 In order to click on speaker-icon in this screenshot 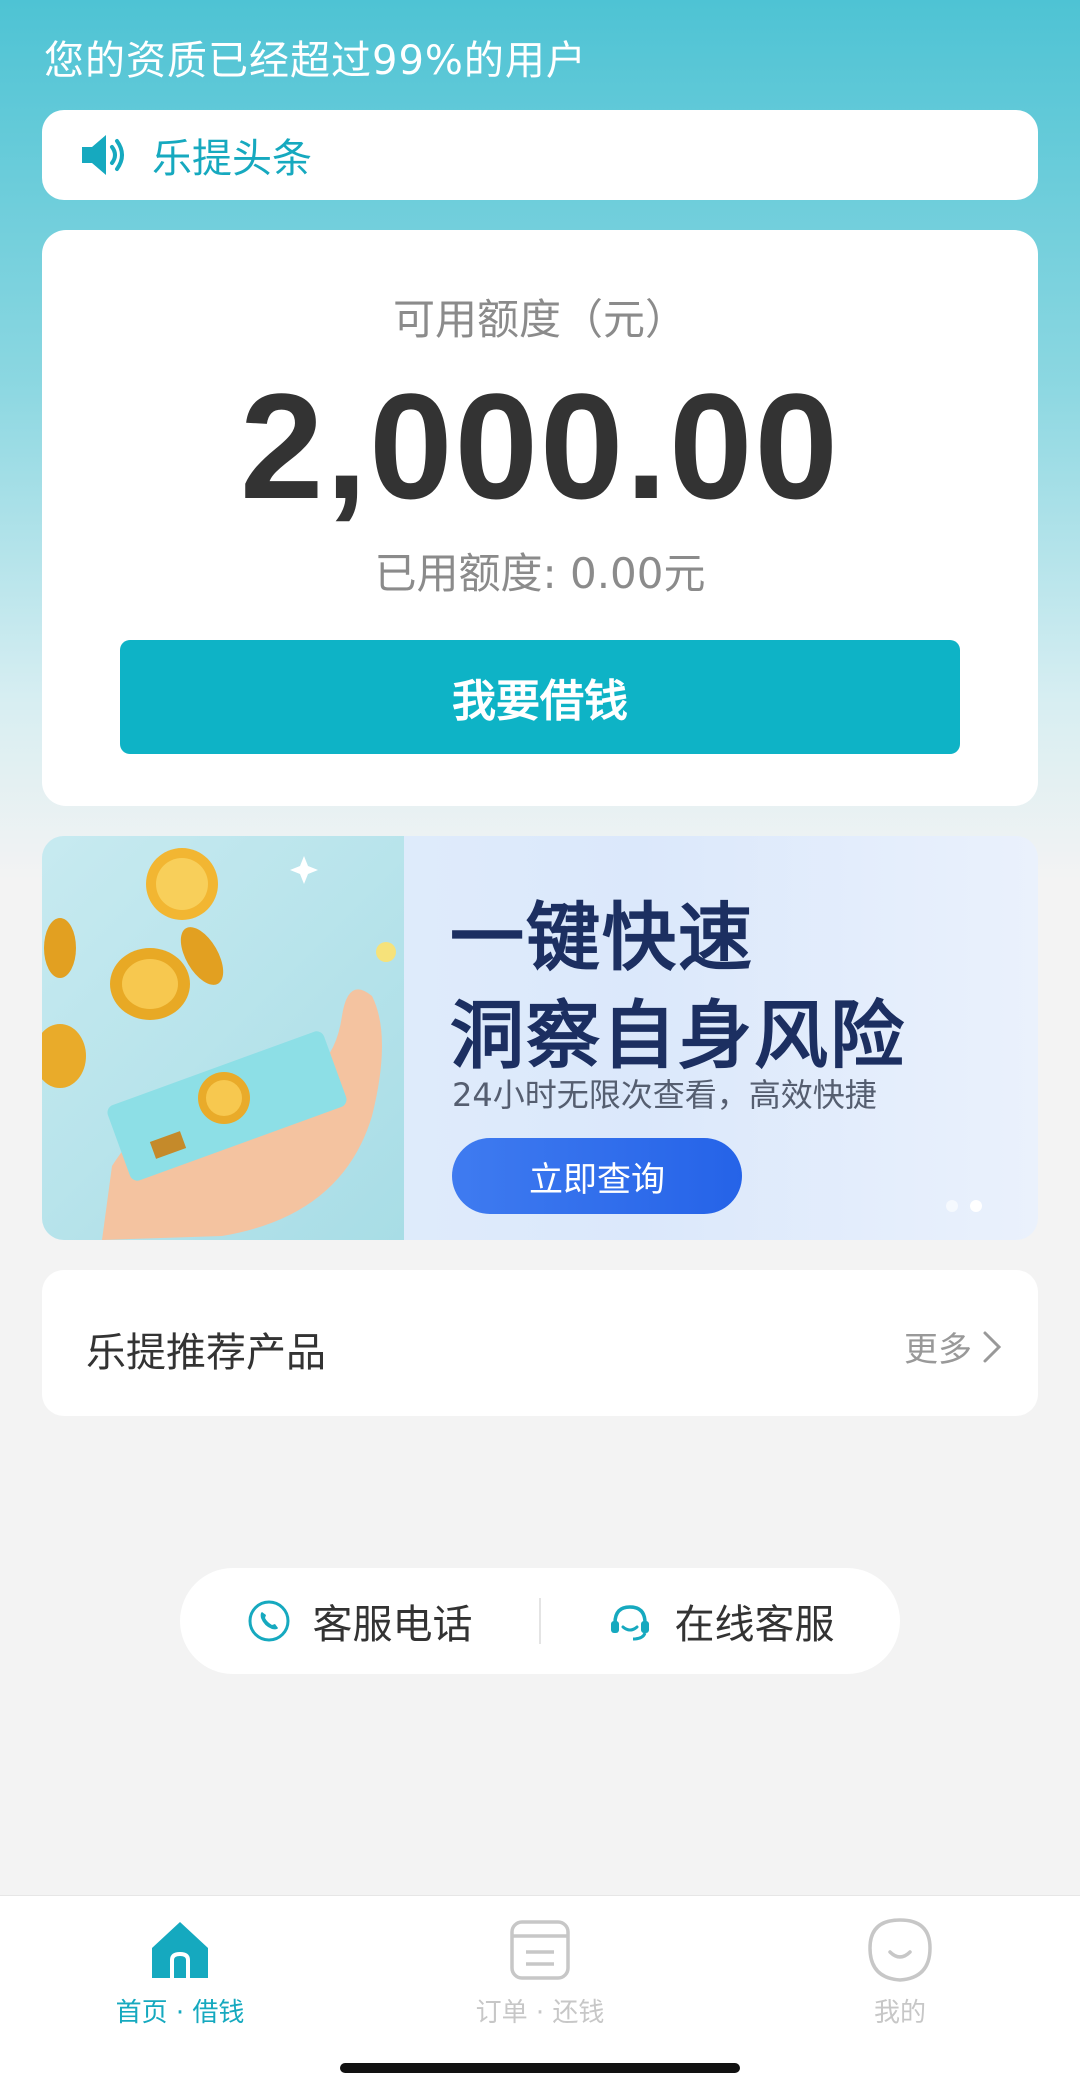, I will do `click(103, 155)`.